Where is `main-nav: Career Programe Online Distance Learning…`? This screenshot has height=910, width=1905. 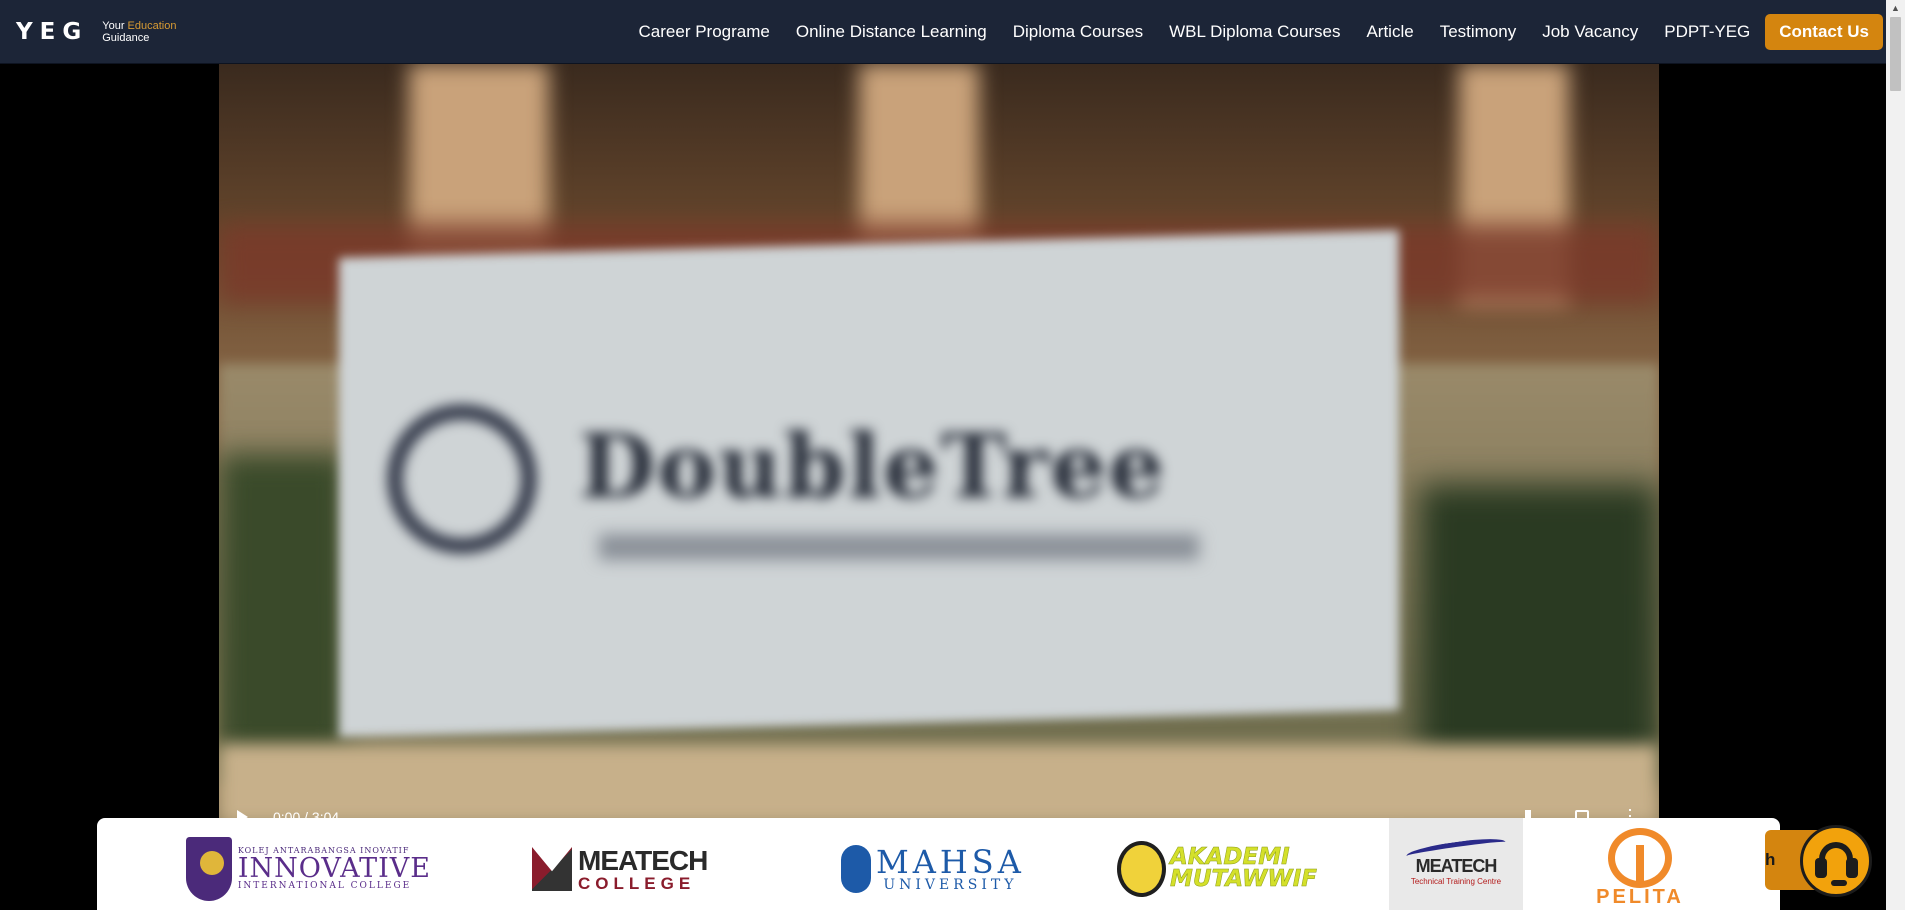
main-nav: Career Programe Online Distance Learning… is located at coordinates (1254, 31).